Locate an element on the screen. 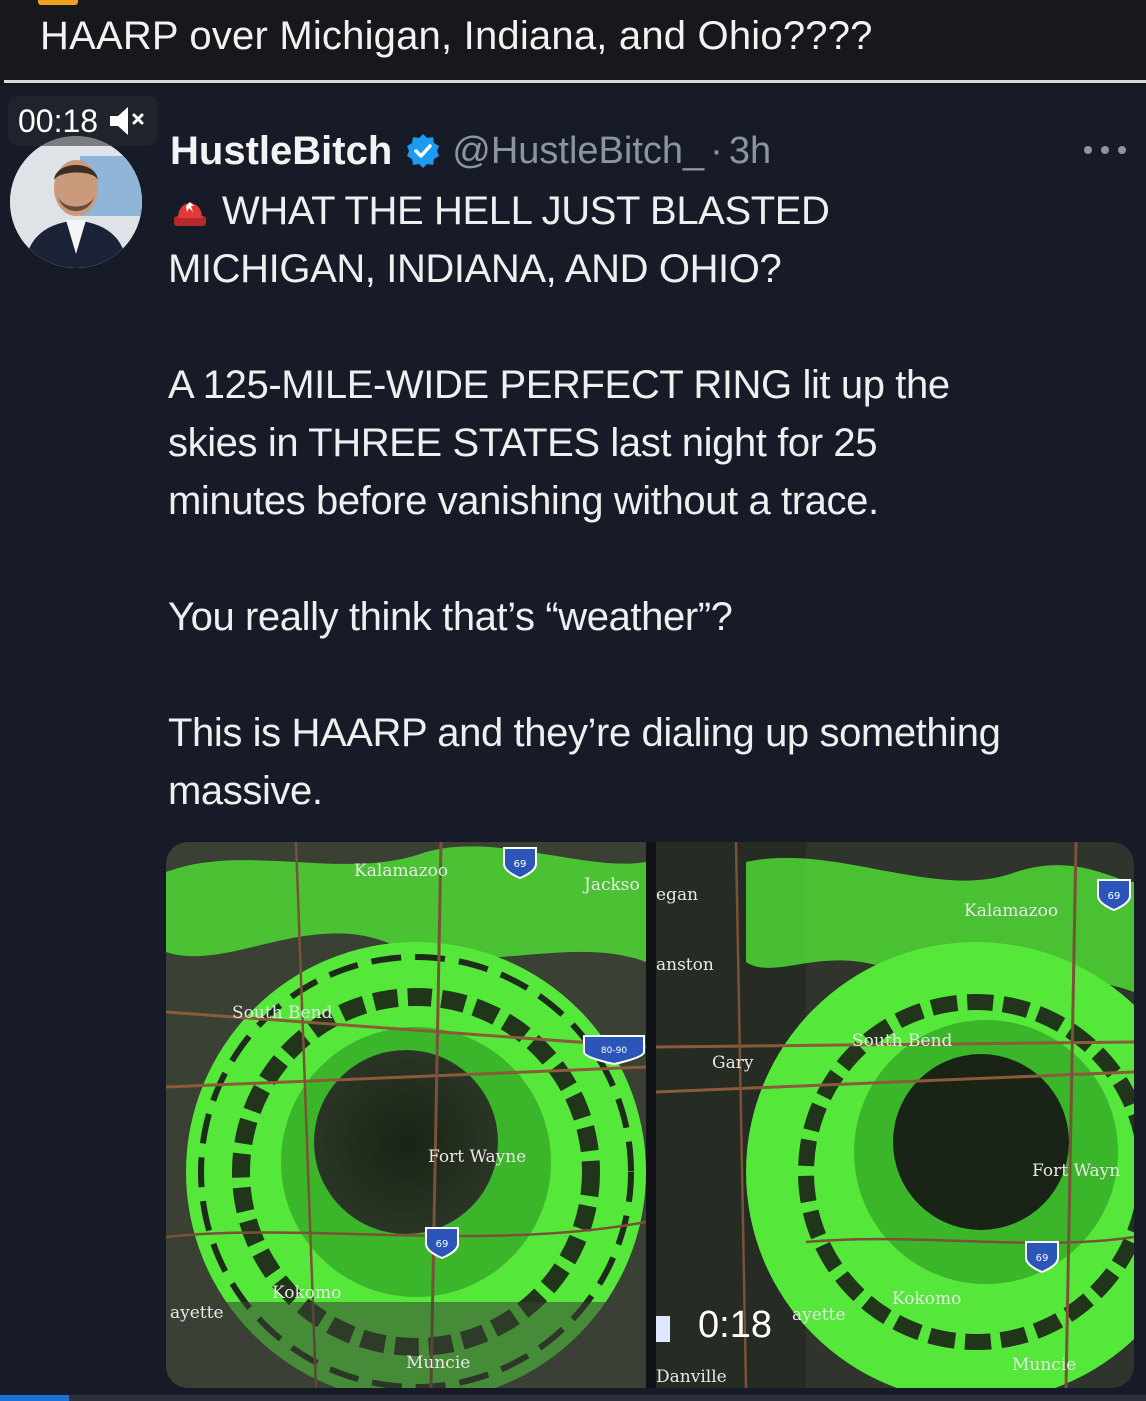 Image resolution: width=1146 pixels, height=1401 pixels. video-time-overlay: 00:18 is located at coordinates (83, 121).